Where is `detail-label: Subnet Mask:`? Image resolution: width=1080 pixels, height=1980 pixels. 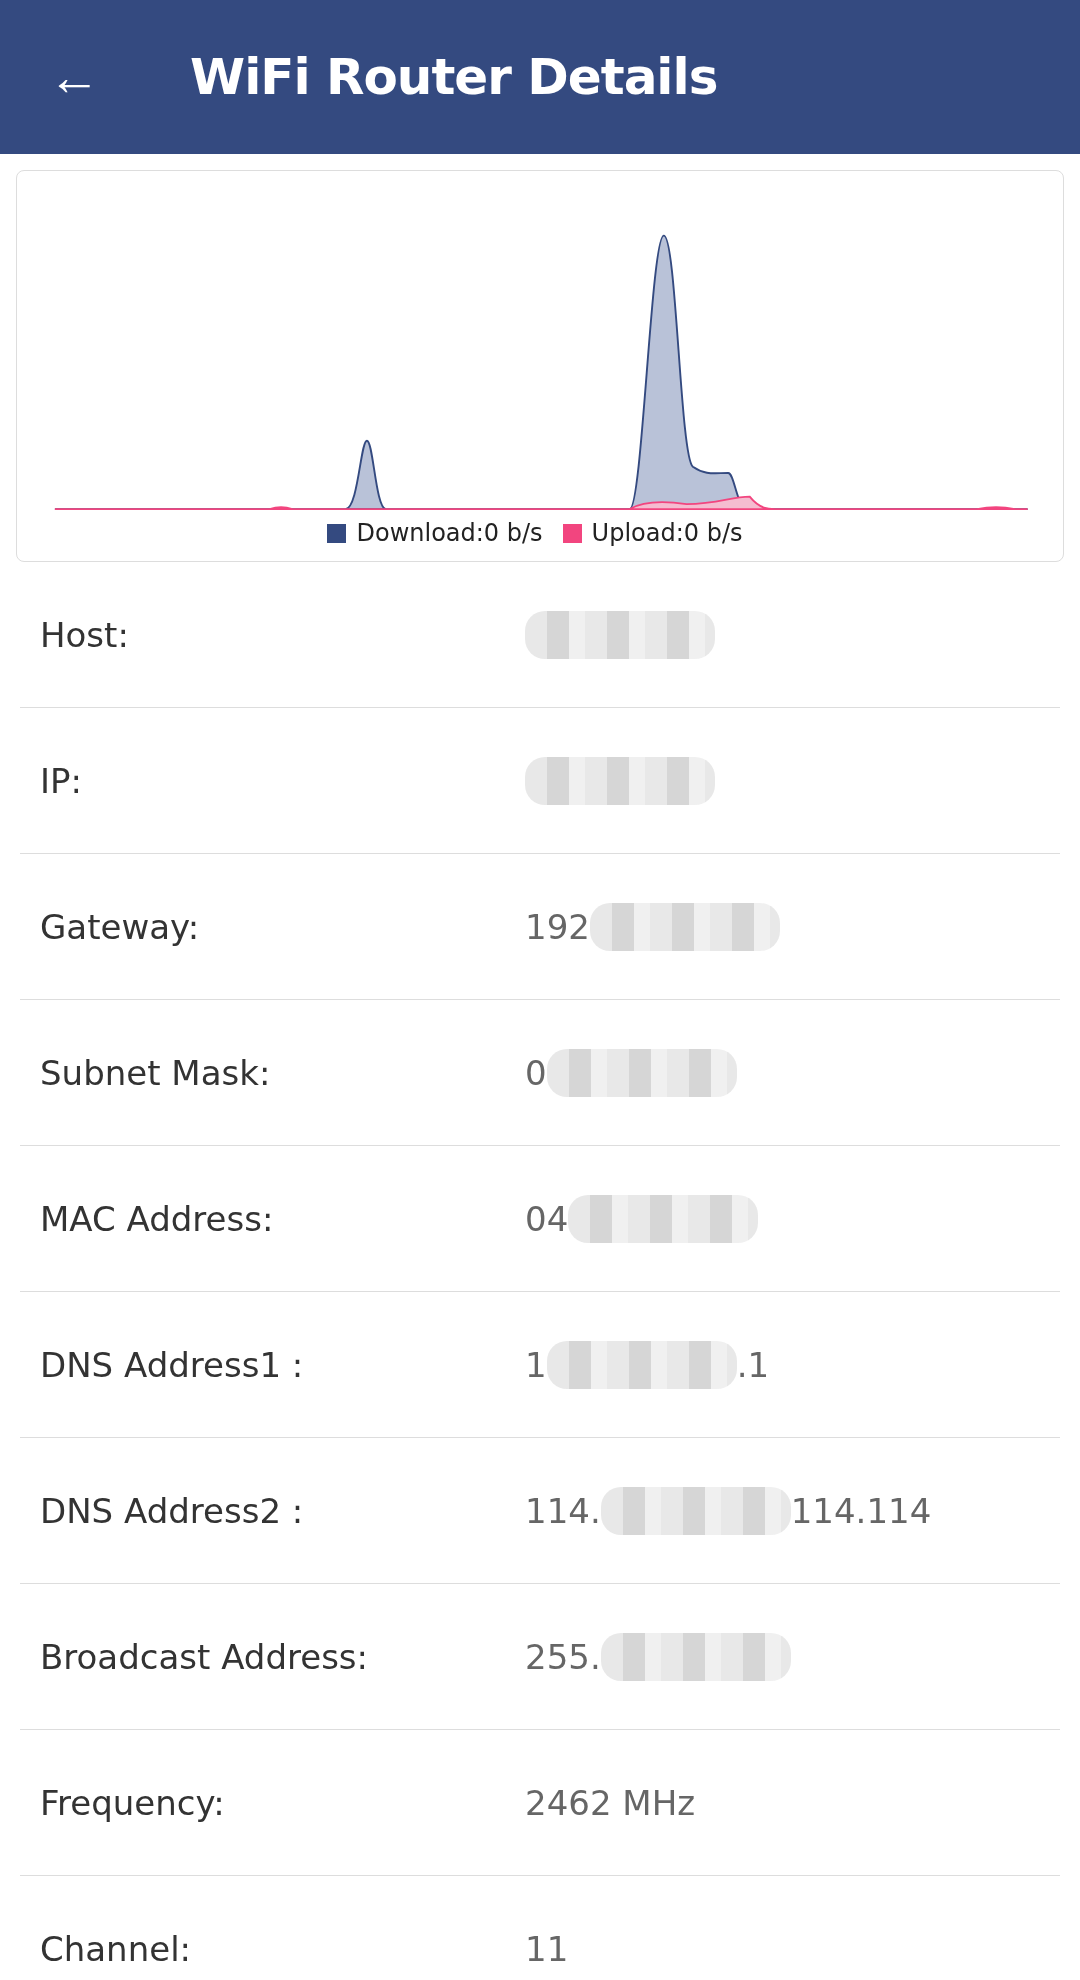 detail-label: Subnet Mask: is located at coordinates (156, 1072).